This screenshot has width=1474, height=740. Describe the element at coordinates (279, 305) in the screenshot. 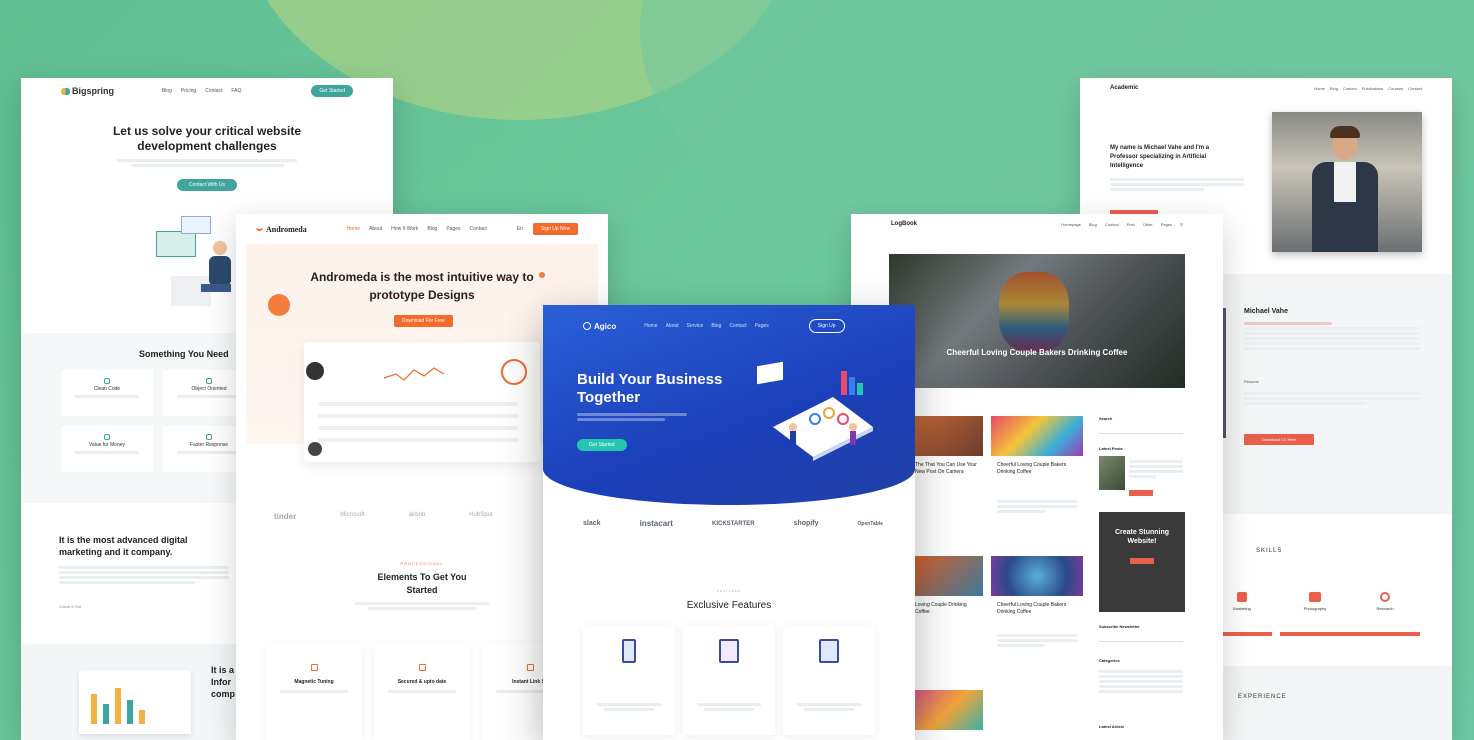

I see `decor-circle` at that location.